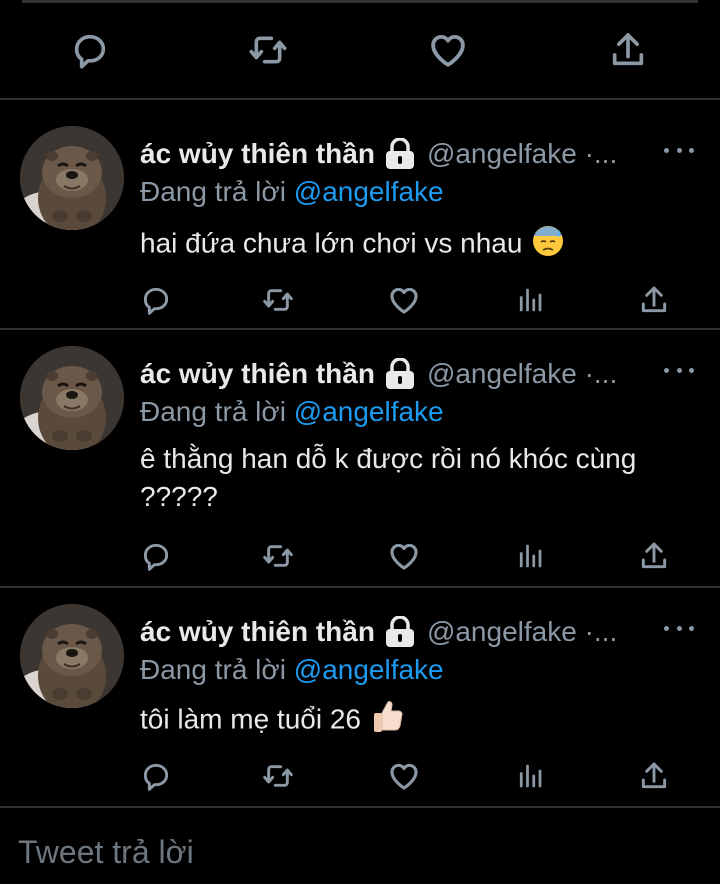 Image resolution: width=720 pixels, height=884 pixels. I want to click on reply-input: Tweet trả lời, so click(106, 852).